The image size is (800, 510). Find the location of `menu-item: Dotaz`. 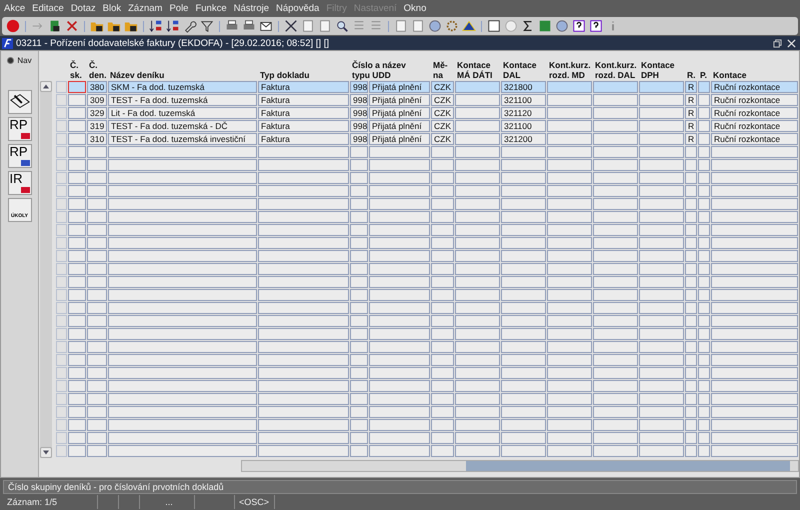

menu-item: Dotaz is located at coordinates (83, 8).